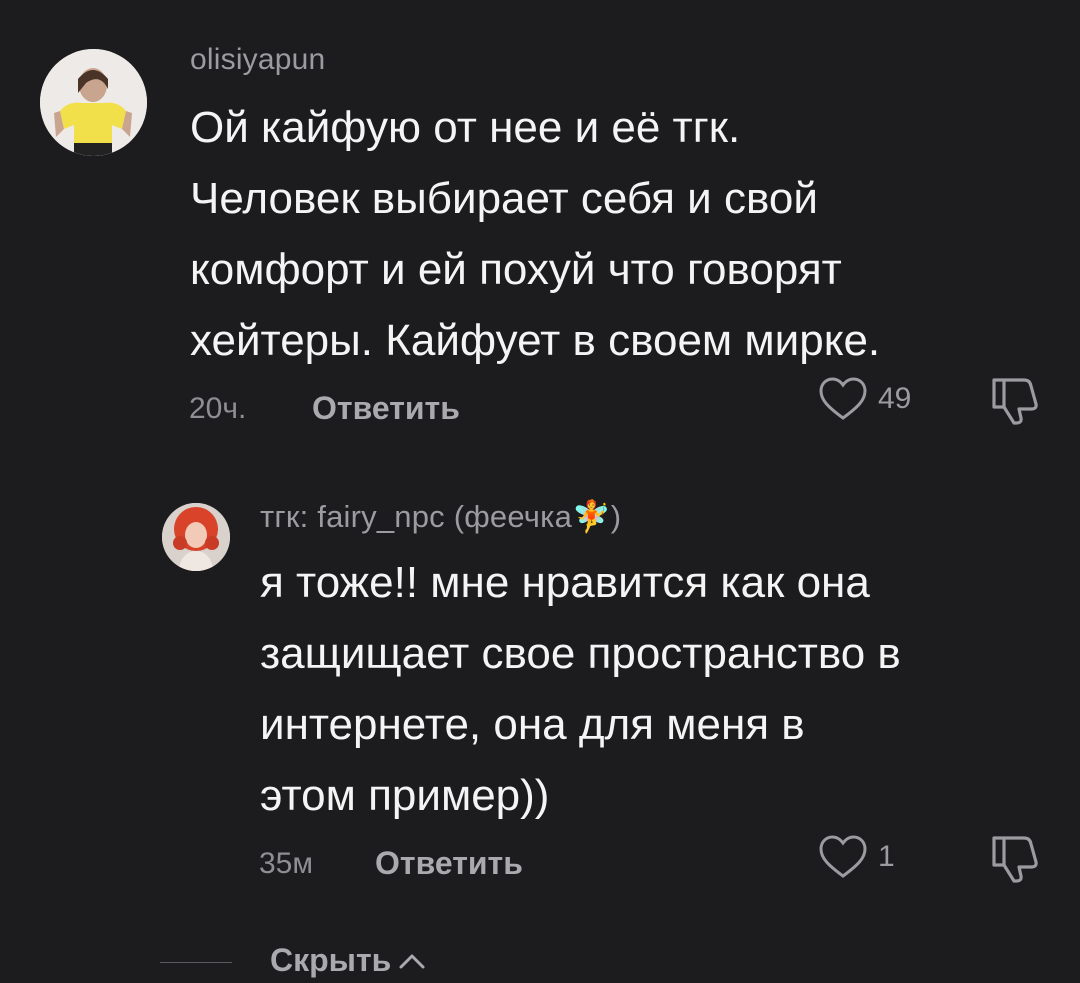  I want to click on chevron-up-icon, so click(412, 961).